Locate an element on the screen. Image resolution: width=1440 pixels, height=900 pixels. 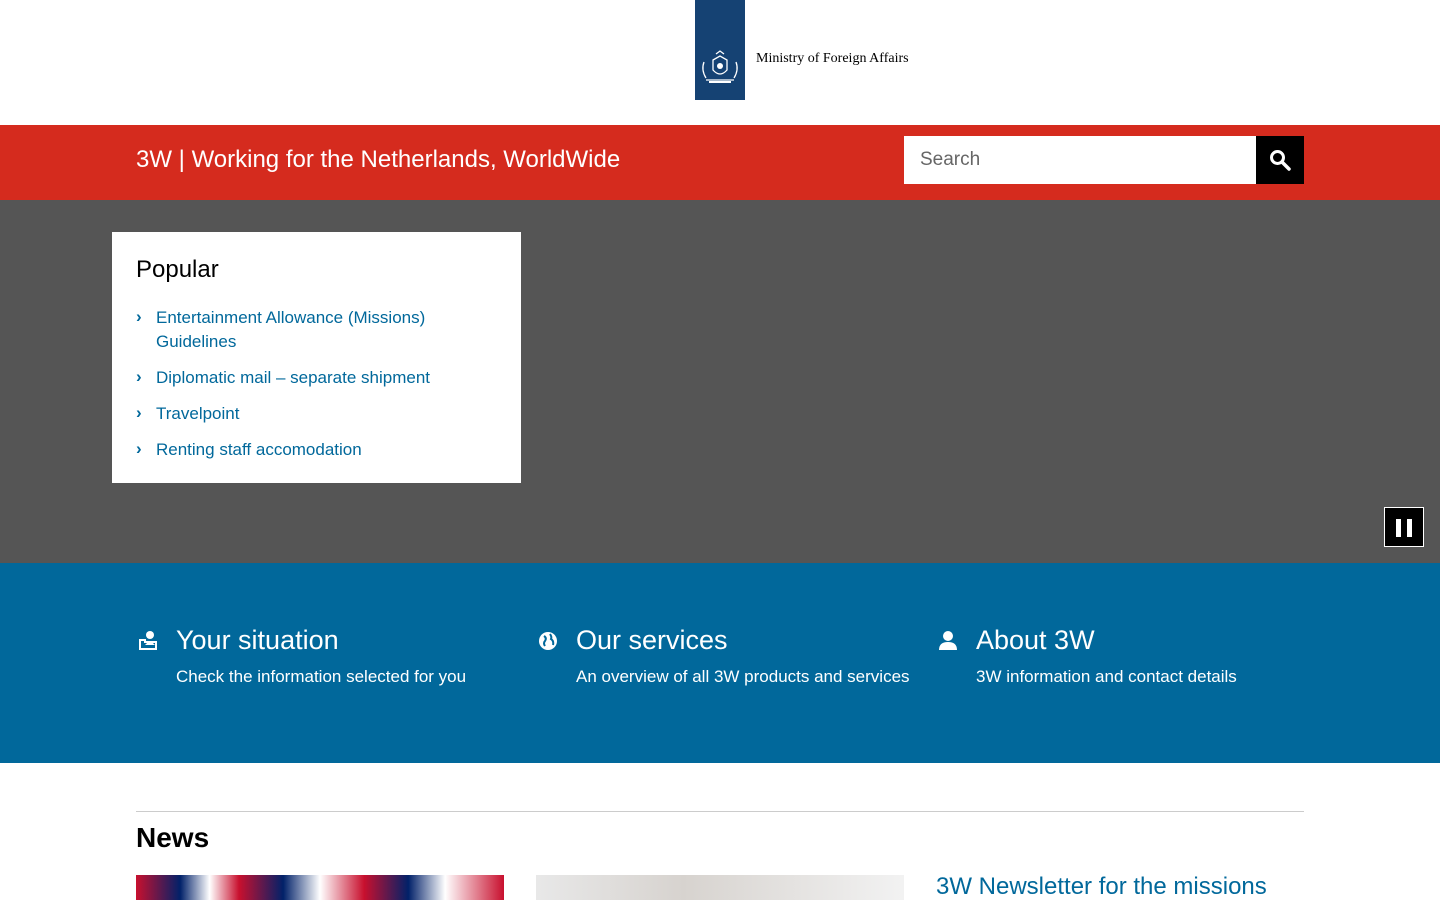
tile-description: 3W information and contact details is located at coordinates (1106, 676).